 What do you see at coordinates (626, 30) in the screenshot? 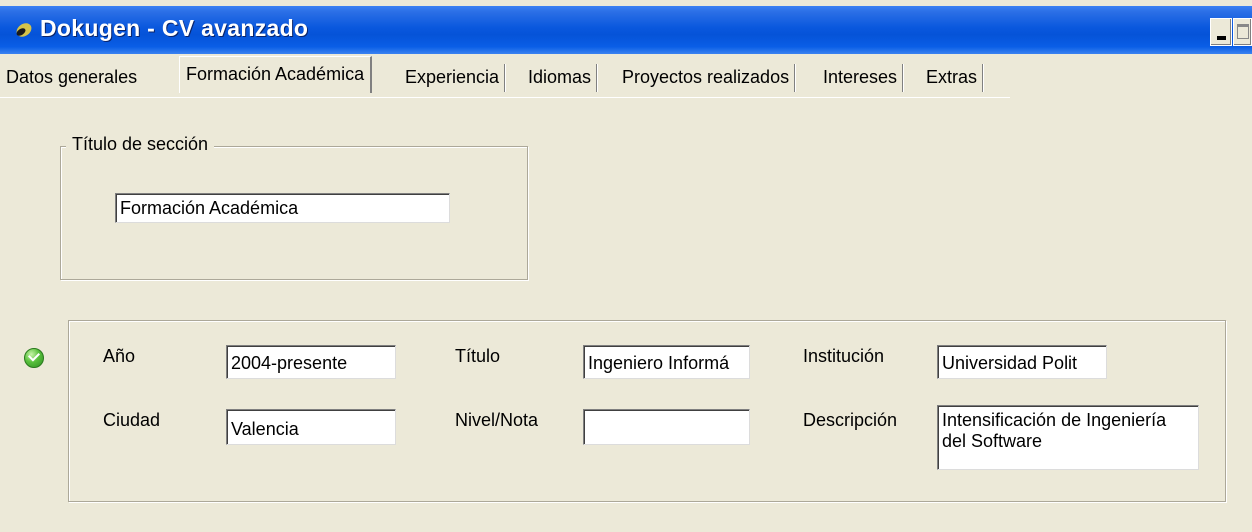
I see `title-bar: Dokugen - CV avanzado` at bounding box center [626, 30].